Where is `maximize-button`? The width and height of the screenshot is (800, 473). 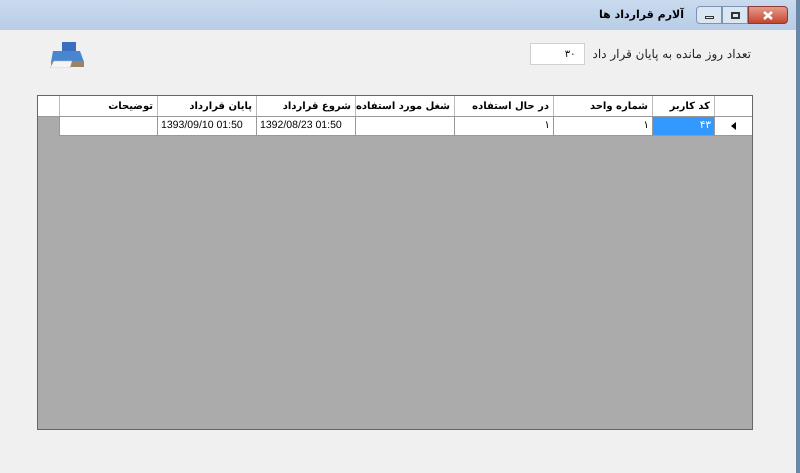
maximize-button is located at coordinates (735, 15).